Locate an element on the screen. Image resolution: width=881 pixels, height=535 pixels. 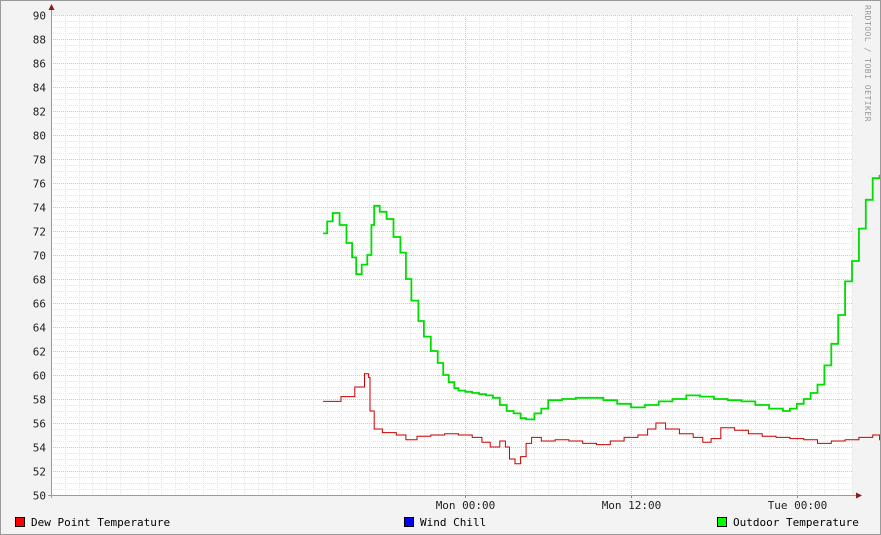
legend-label-outdoor-temperature: Outdoor Temperature is located at coordinates (796, 522).